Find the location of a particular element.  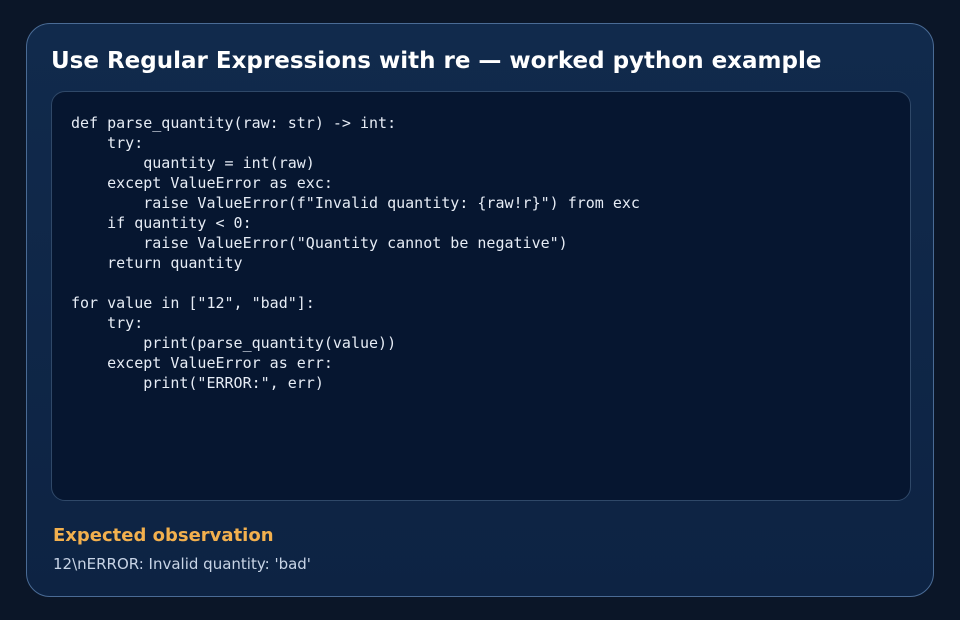

observation-text: 12\nERROR: Invalid quantity: 'bad' is located at coordinates (182, 564).